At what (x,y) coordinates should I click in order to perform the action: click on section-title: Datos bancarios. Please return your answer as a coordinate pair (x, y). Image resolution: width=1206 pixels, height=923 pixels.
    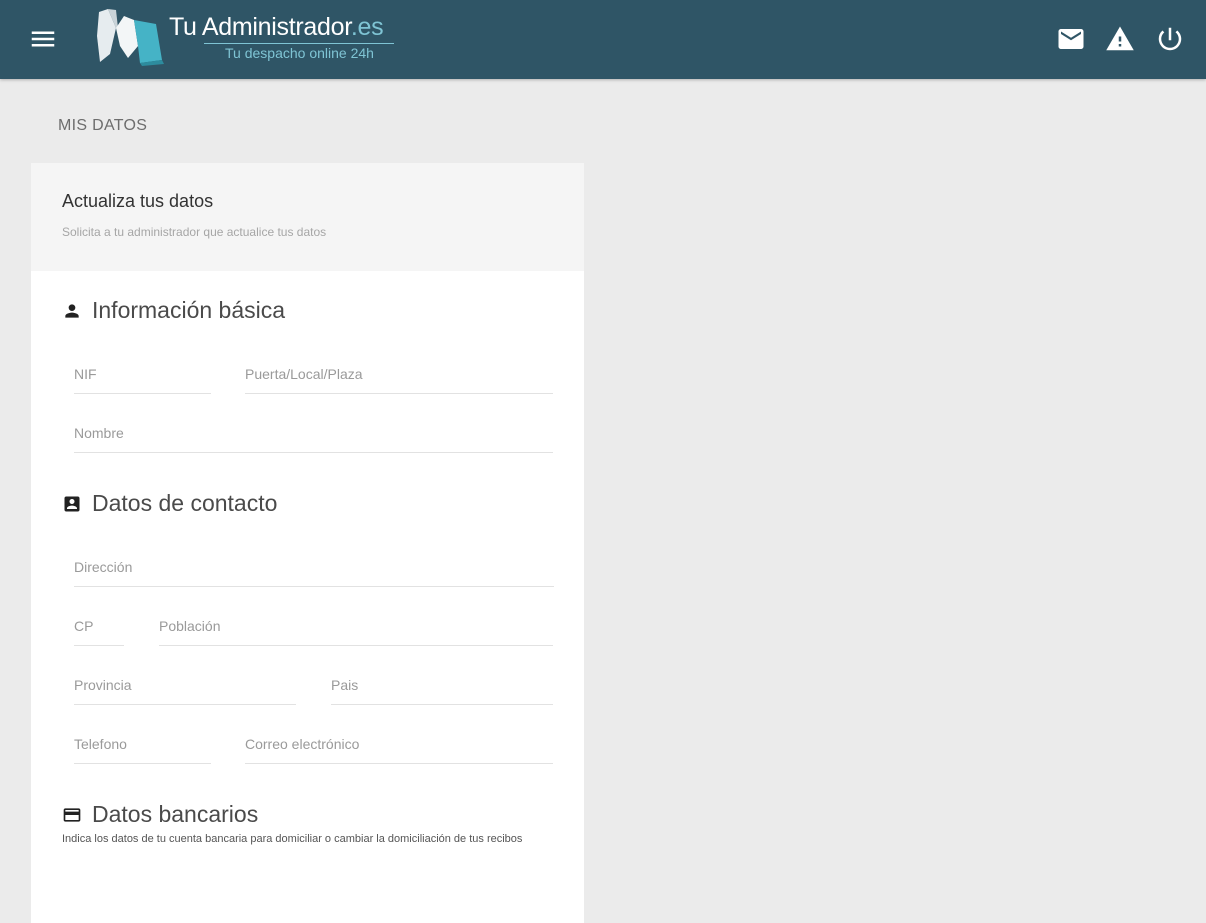
    Looking at the image, I should click on (175, 814).